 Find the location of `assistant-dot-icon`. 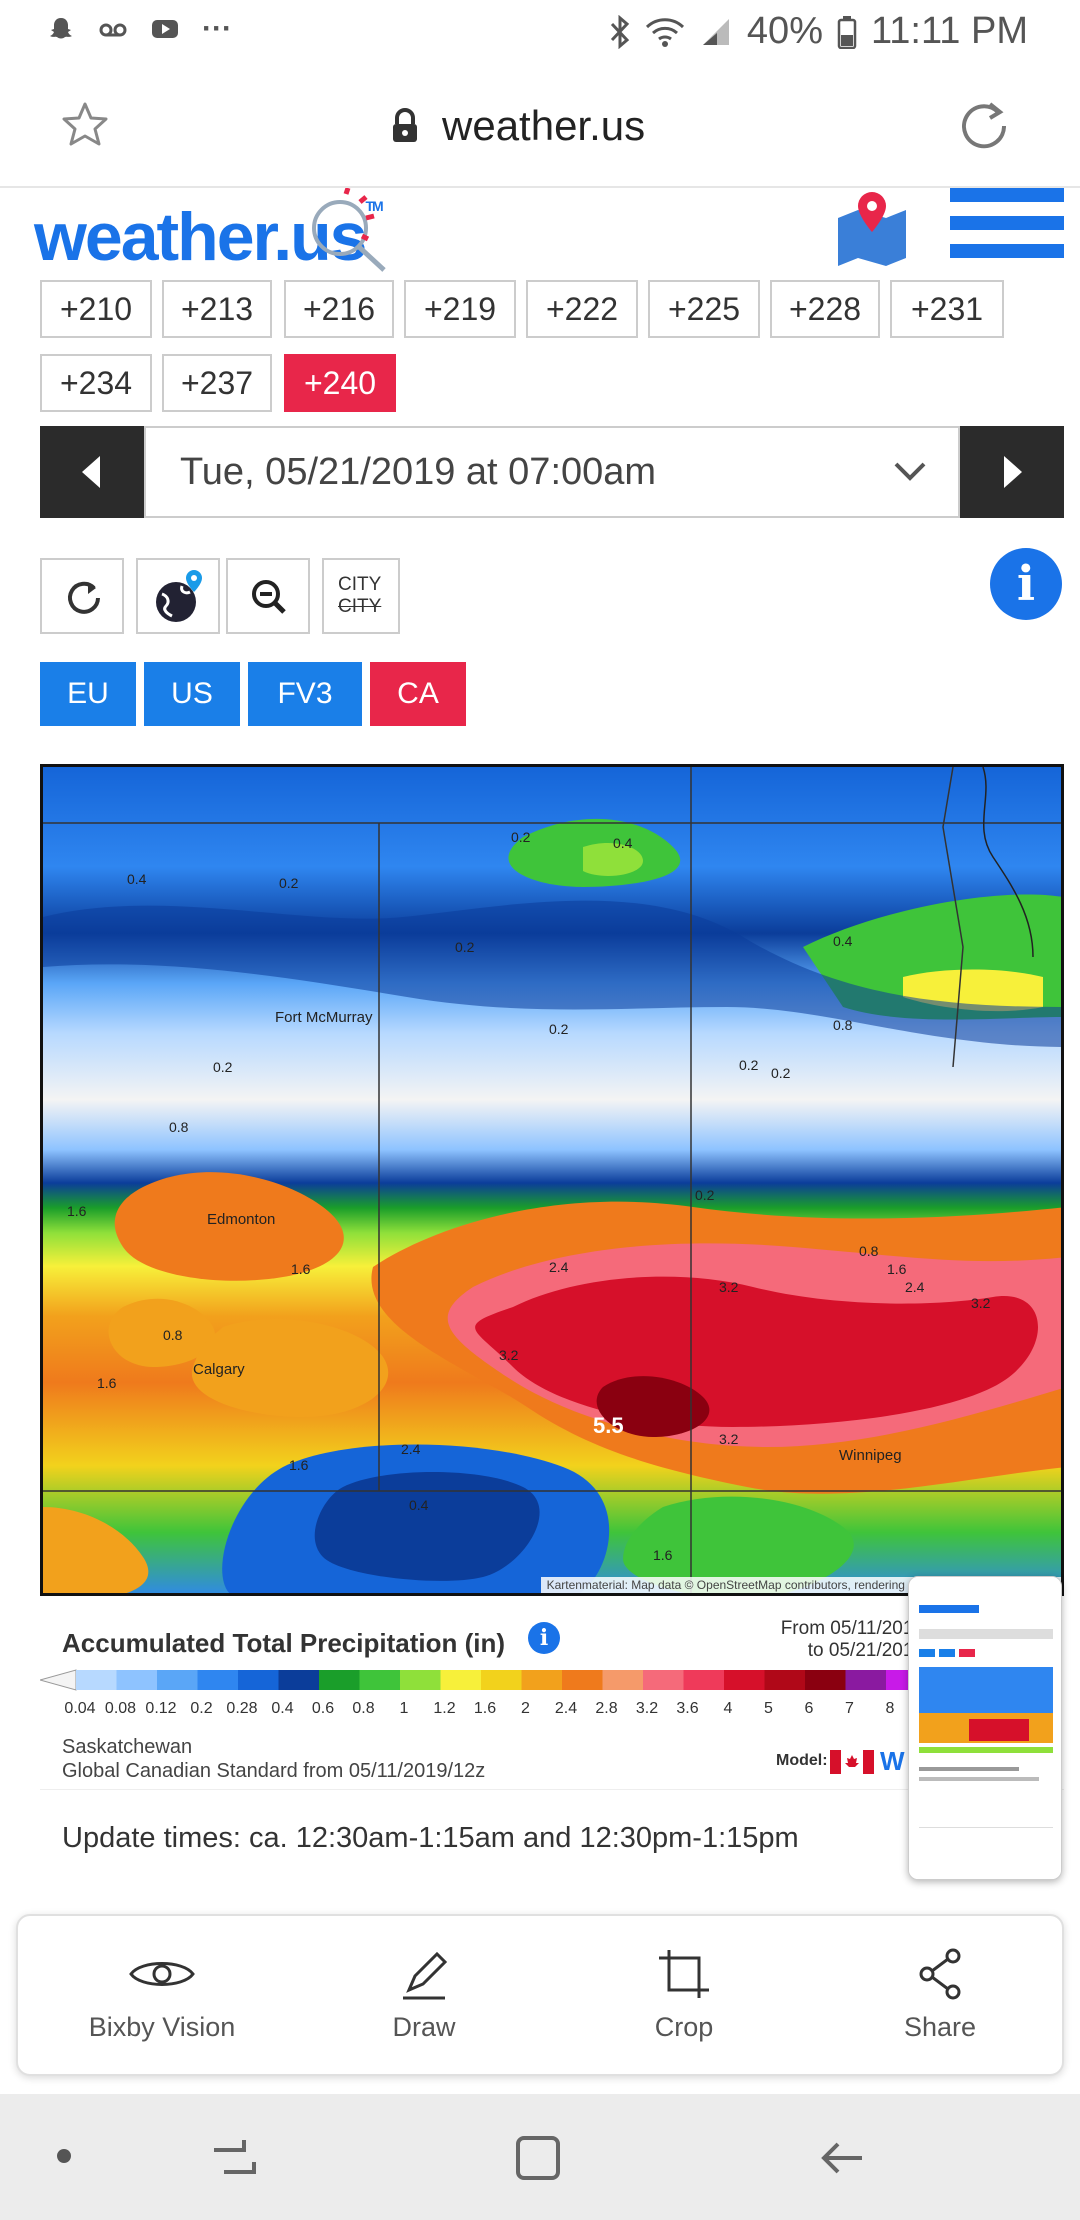

assistant-dot-icon is located at coordinates (64, 2156).